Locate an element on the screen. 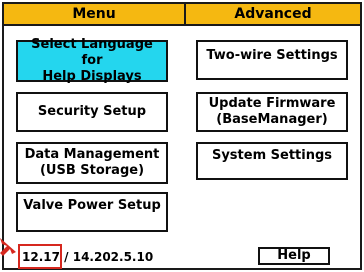 This screenshot has width=364, height=272. select-language-label: Select Language for Help Displays is located at coordinates (92, 60).